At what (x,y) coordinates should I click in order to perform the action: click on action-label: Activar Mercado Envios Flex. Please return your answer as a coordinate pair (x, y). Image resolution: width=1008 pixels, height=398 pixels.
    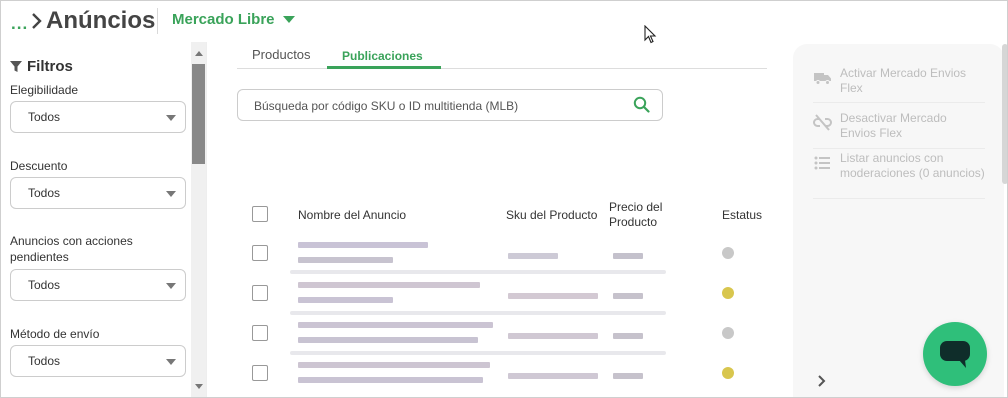
    Looking at the image, I should click on (903, 80).